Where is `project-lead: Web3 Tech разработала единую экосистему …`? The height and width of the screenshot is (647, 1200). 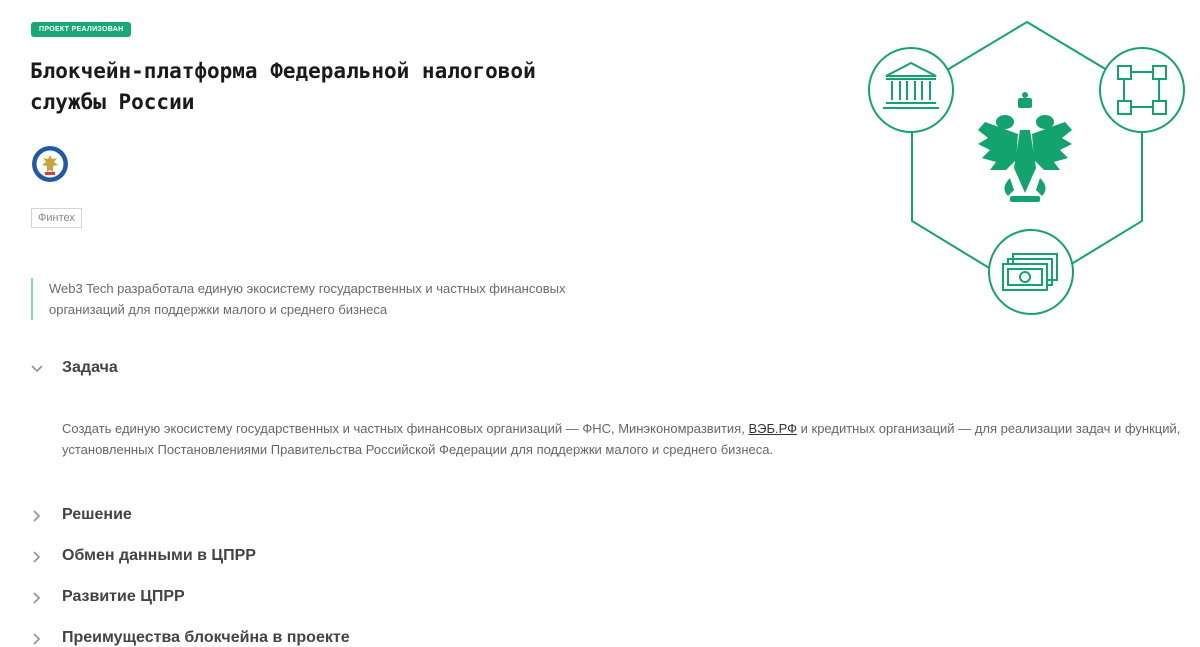
project-lead: Web3 Tech разработала единую экосистему … is located at coordinates (311, 299).